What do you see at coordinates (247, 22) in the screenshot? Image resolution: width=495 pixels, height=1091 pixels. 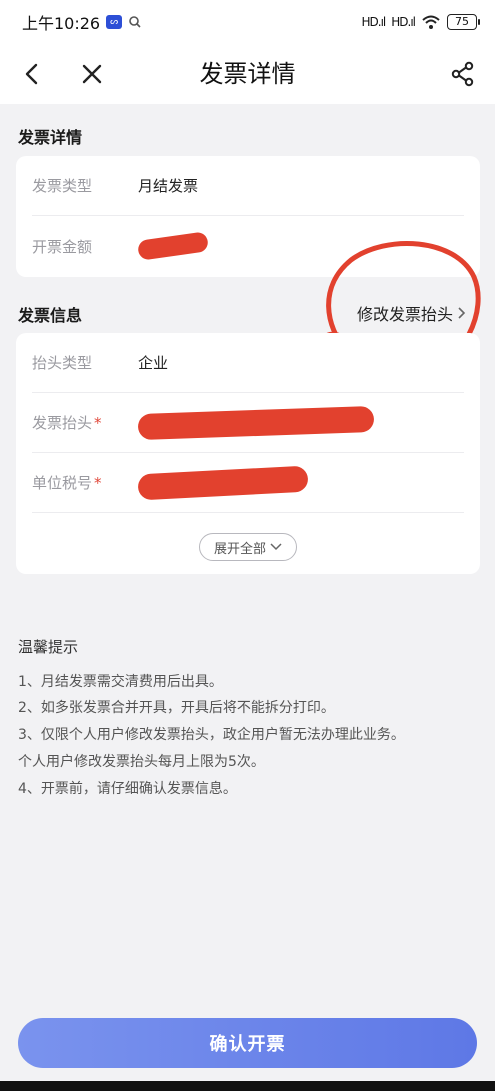 I see `status-bar: 上午10:26 ᔕ HD.ıl HD.ıl 75` at bounding box center [247, 22].